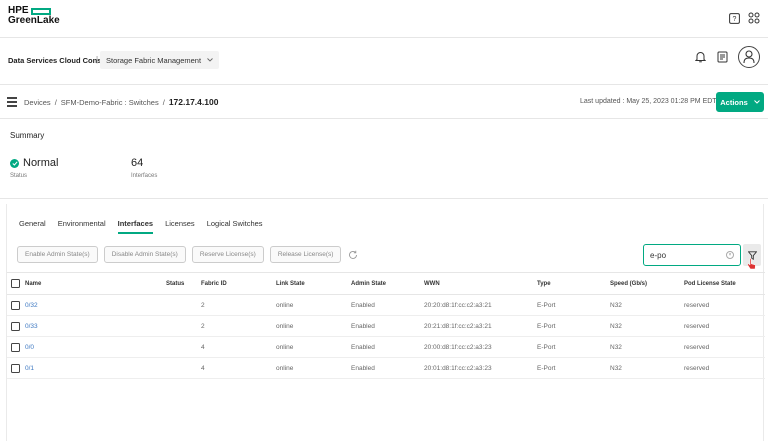 Image resolution: width=768 pixels, height=441 pixels. I want to click on column-header-speed: Speed (Gb/s), so click(643, 283).